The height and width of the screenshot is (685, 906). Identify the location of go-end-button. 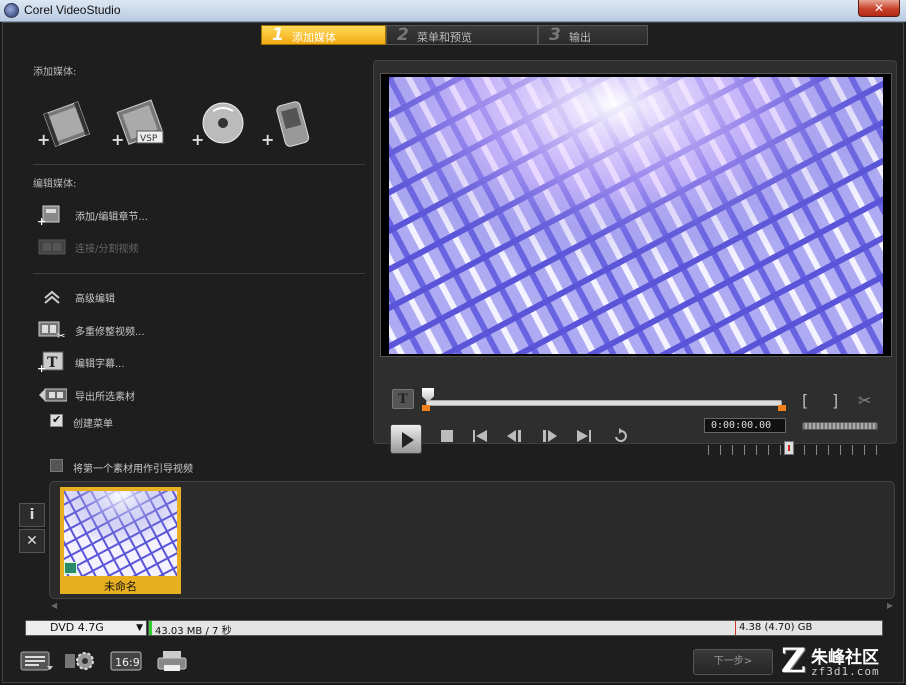
(584, 438).